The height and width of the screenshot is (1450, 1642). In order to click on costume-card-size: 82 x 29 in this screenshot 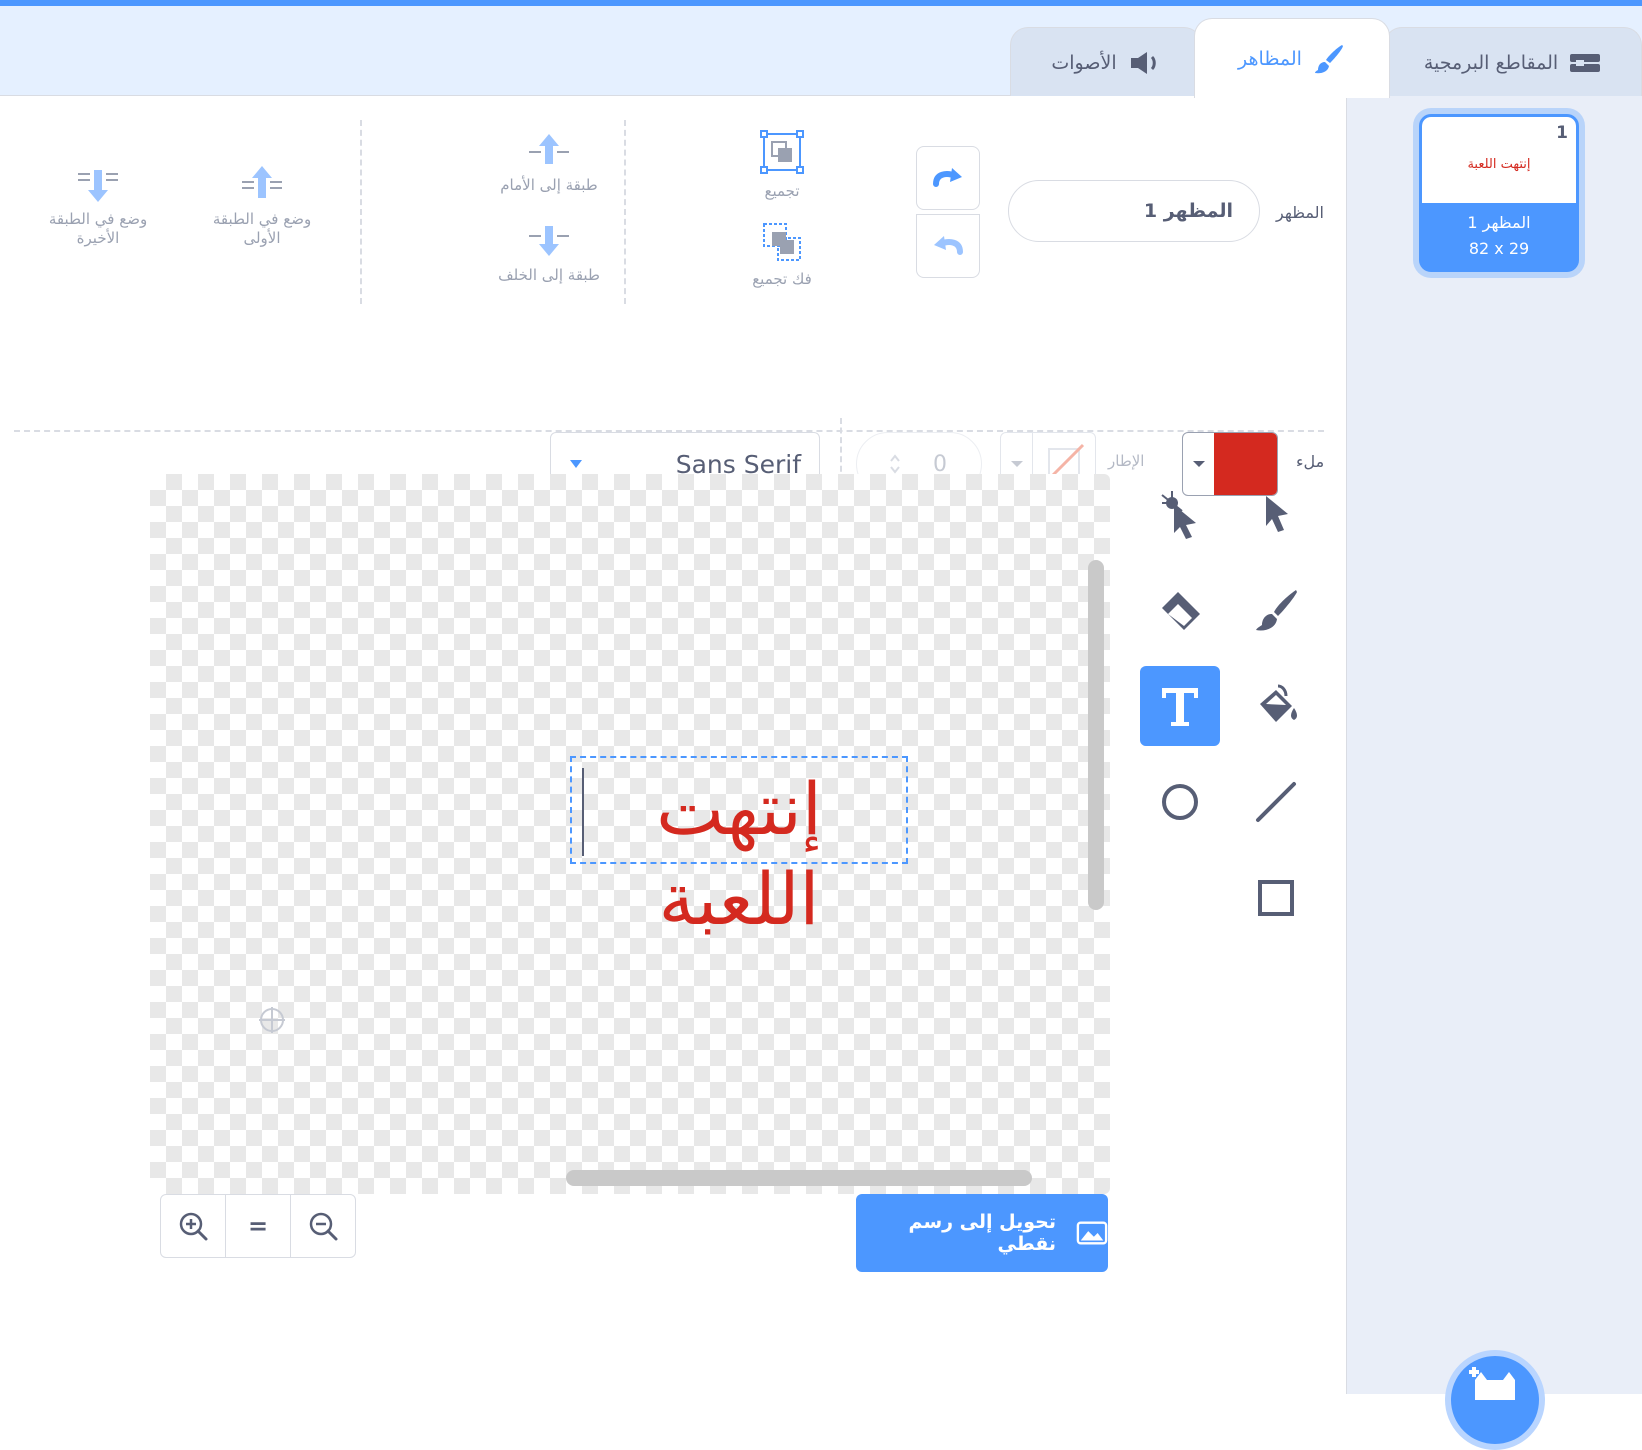, I will do `click(1499, 248)`.